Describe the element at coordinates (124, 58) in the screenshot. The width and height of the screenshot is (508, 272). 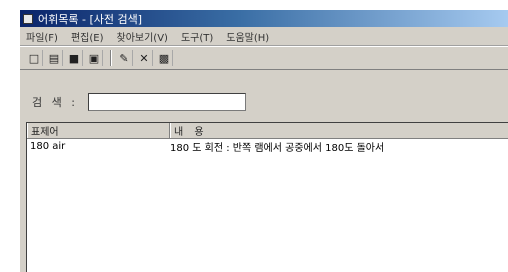
I see `edit-icon: ✎` at that location.